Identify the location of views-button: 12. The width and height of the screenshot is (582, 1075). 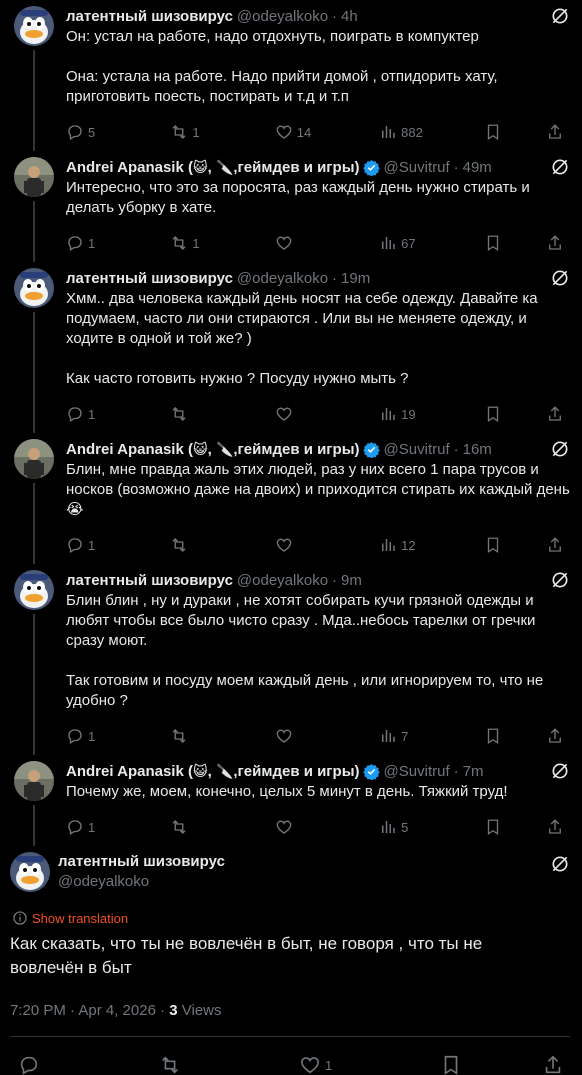
(409, 545).